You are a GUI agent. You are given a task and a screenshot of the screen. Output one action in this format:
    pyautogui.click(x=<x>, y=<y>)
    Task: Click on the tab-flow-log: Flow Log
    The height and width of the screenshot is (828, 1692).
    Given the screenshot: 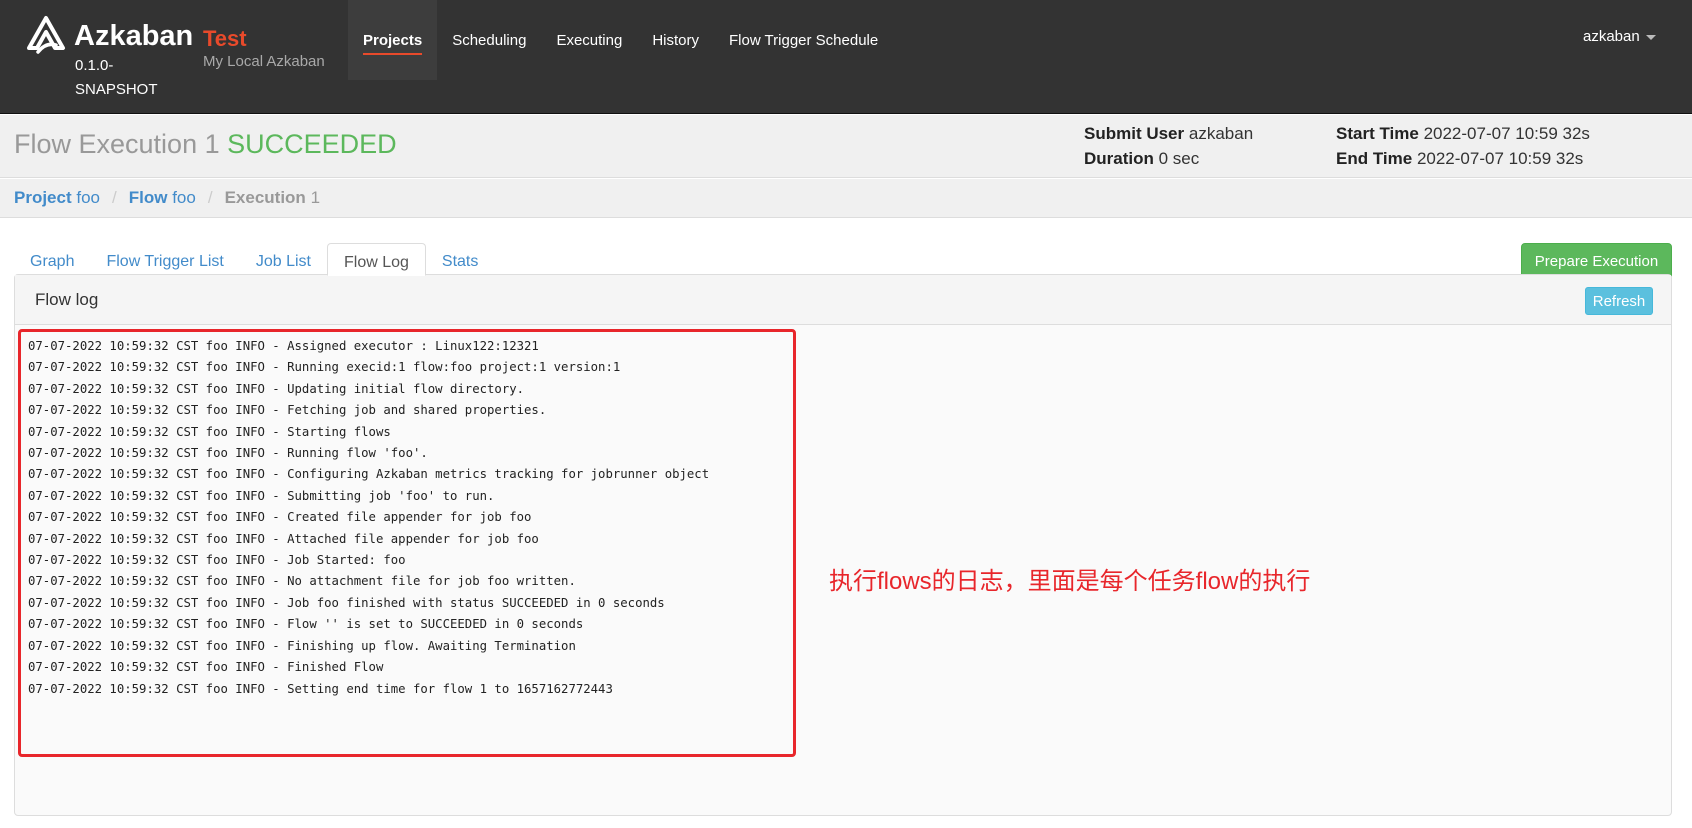 What is the action you would take?
    pyautogui.click(x=376, y=259)
    